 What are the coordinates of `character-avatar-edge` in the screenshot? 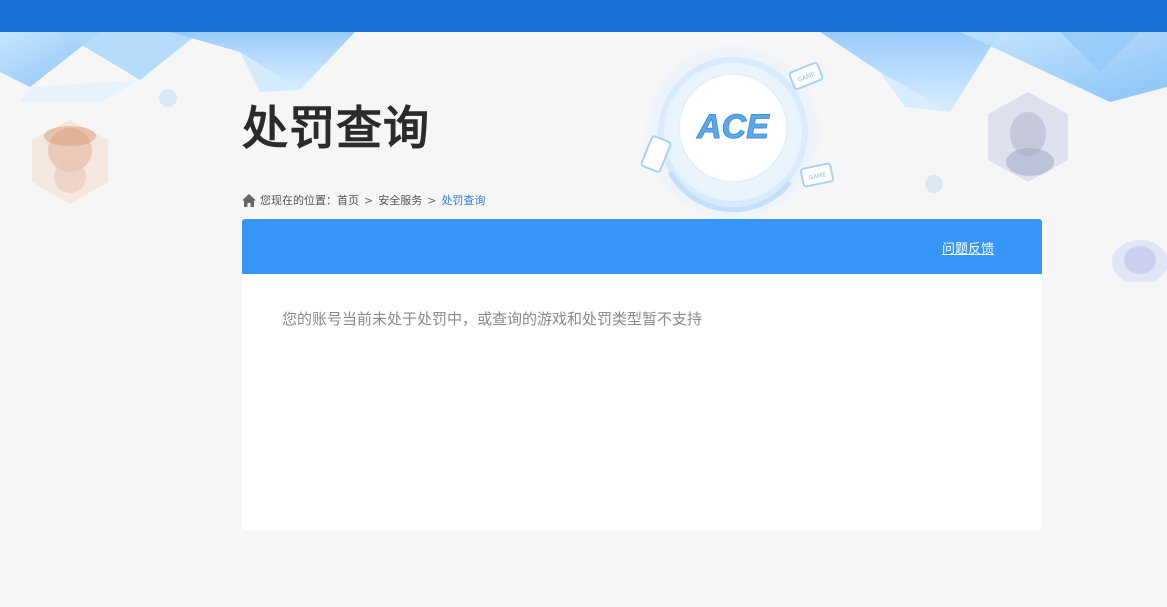 It's located at (1139, 261).